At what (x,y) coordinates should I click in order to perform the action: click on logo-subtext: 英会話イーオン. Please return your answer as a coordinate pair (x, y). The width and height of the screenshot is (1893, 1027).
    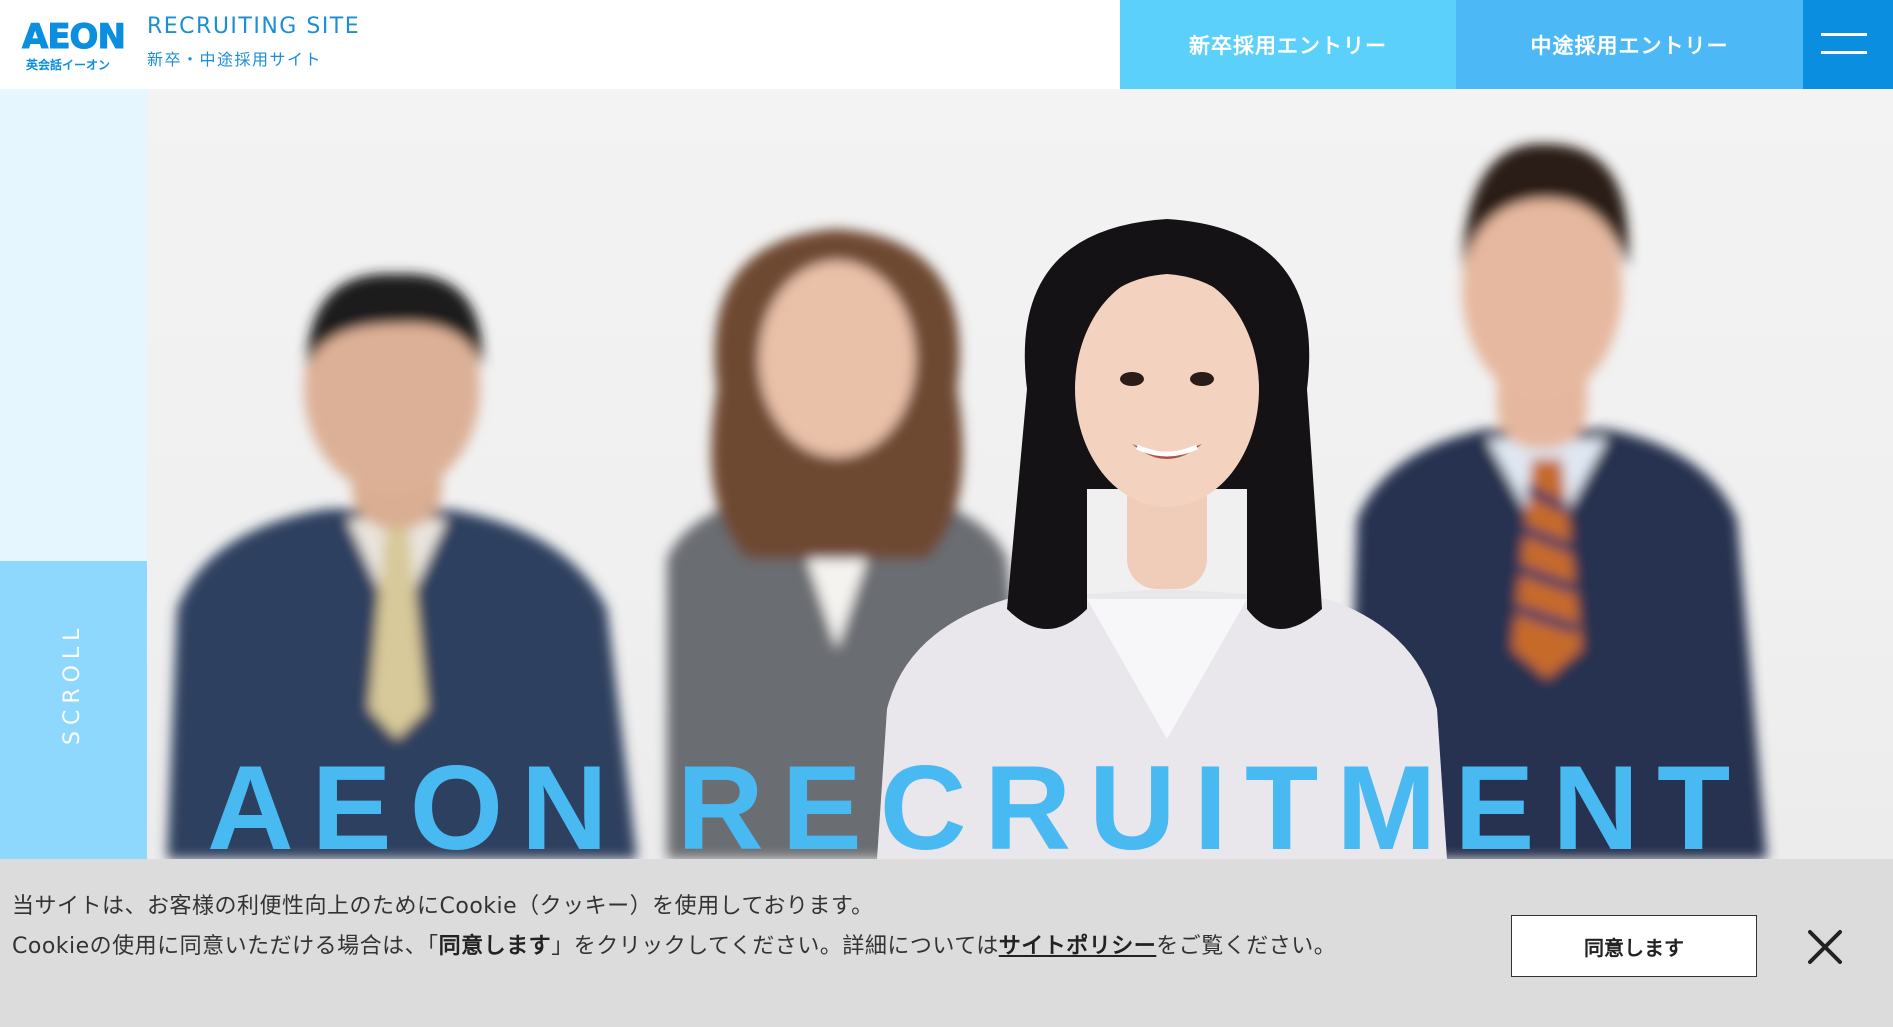
    Looking at the image, I should click on (68, 65).